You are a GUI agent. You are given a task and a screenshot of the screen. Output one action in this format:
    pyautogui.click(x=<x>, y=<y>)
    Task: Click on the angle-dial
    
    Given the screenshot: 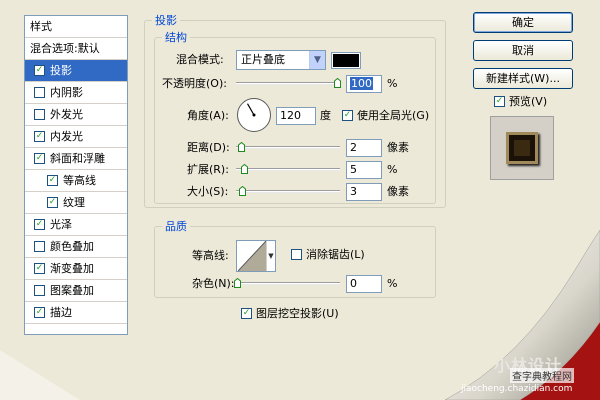 What is the action you would take?
    pyautogui.click(x=254, y=115)
    